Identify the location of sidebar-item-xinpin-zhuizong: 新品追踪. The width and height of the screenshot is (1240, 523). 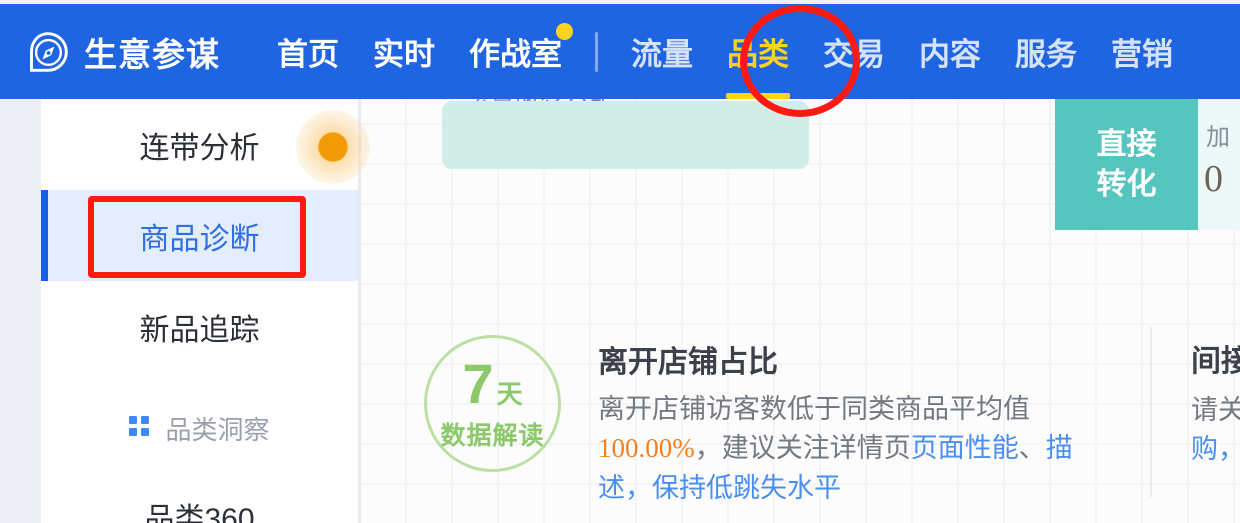
(199, 326).